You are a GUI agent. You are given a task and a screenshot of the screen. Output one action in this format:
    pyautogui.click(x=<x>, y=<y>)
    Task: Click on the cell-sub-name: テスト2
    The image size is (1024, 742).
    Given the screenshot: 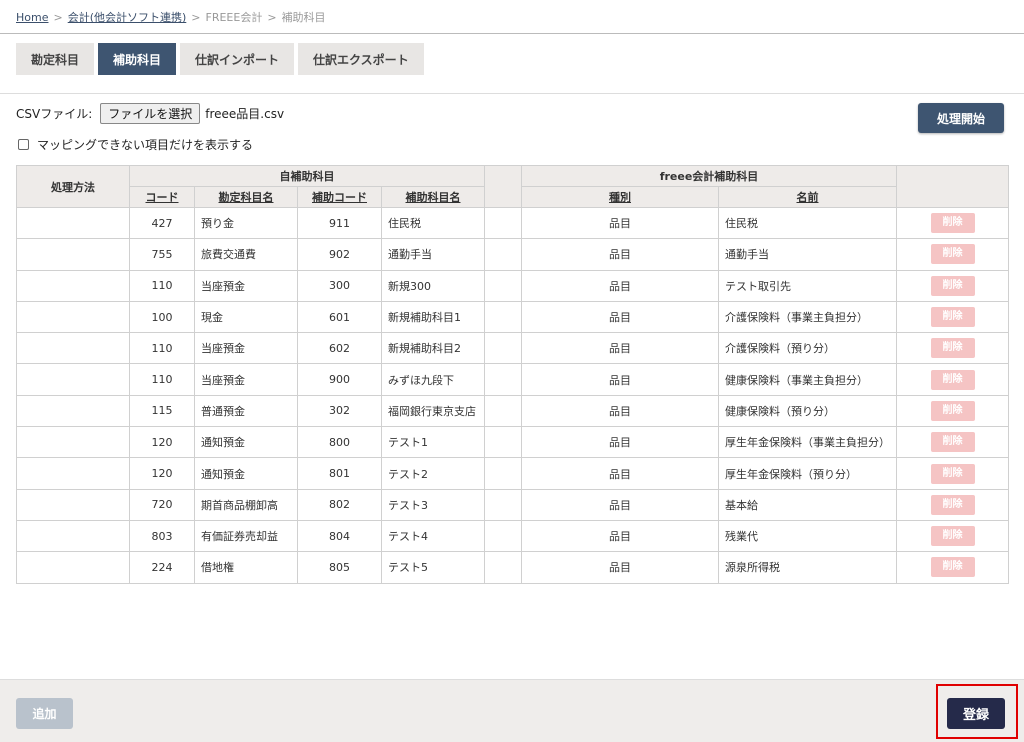 What is the action you would take?
    pyautogui.click(x=433, y=473)
    